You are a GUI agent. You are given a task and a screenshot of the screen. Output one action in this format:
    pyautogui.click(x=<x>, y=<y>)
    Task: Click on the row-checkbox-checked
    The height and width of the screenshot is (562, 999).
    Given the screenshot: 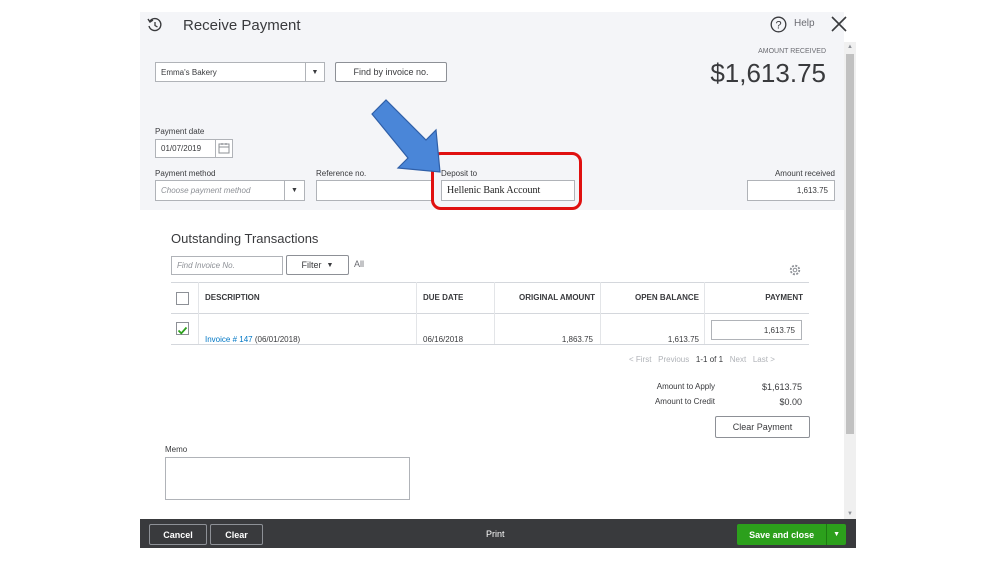 What is the action you would take?
    pyautogui.click(x=182, y=328)
    